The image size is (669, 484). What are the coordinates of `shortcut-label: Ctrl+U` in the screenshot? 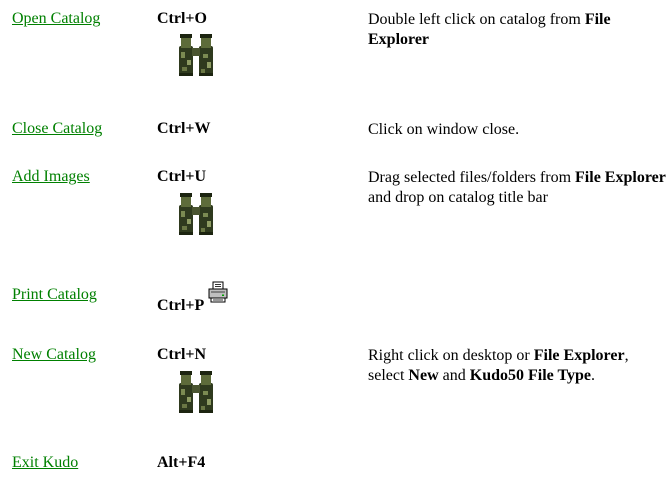 It's located at (182, 176).